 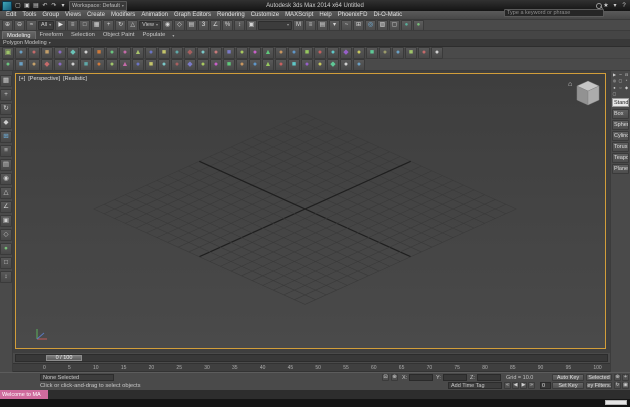 What do you see at coordinates (215, 25) in the screenshot?
I see `angle-snap-icon: ∠` at bounding box center [215, 25].